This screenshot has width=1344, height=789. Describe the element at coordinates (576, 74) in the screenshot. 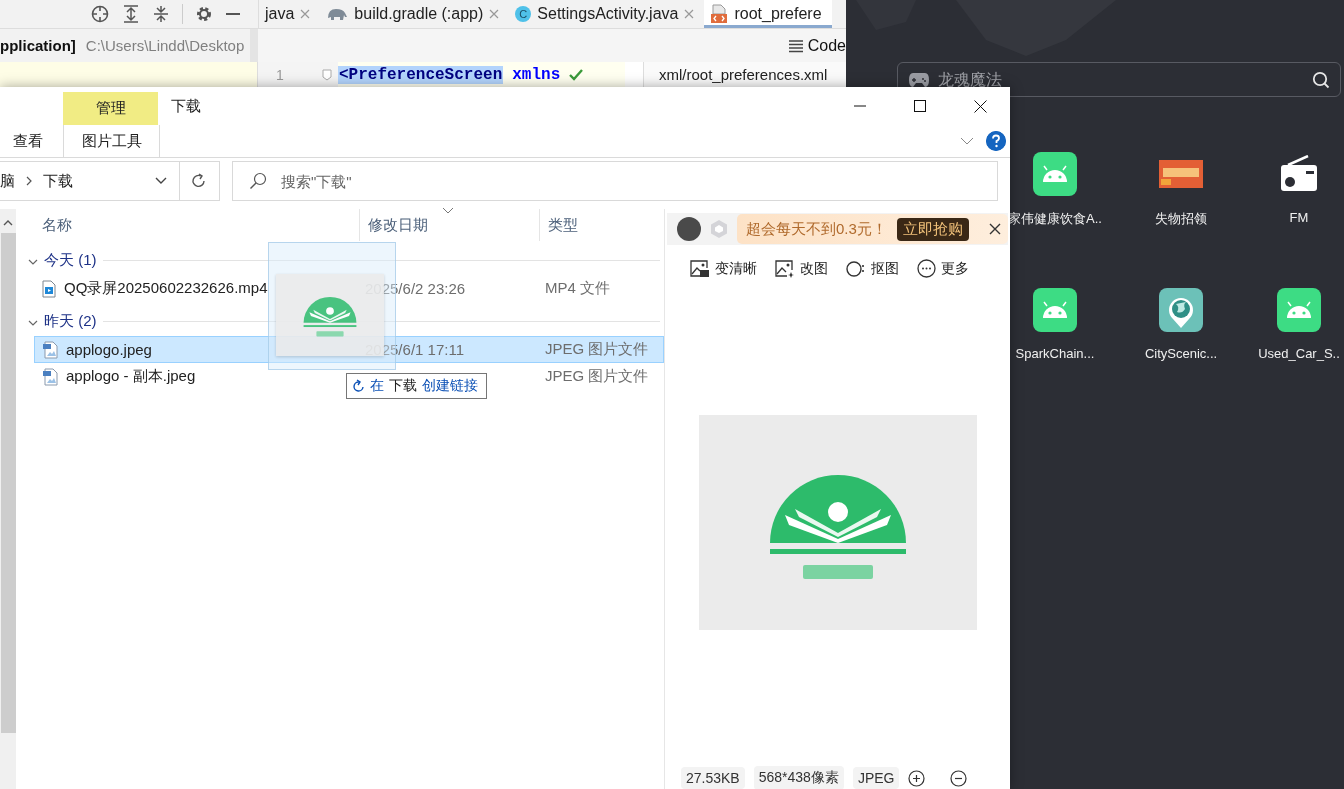

I see `check-icon` at that location.